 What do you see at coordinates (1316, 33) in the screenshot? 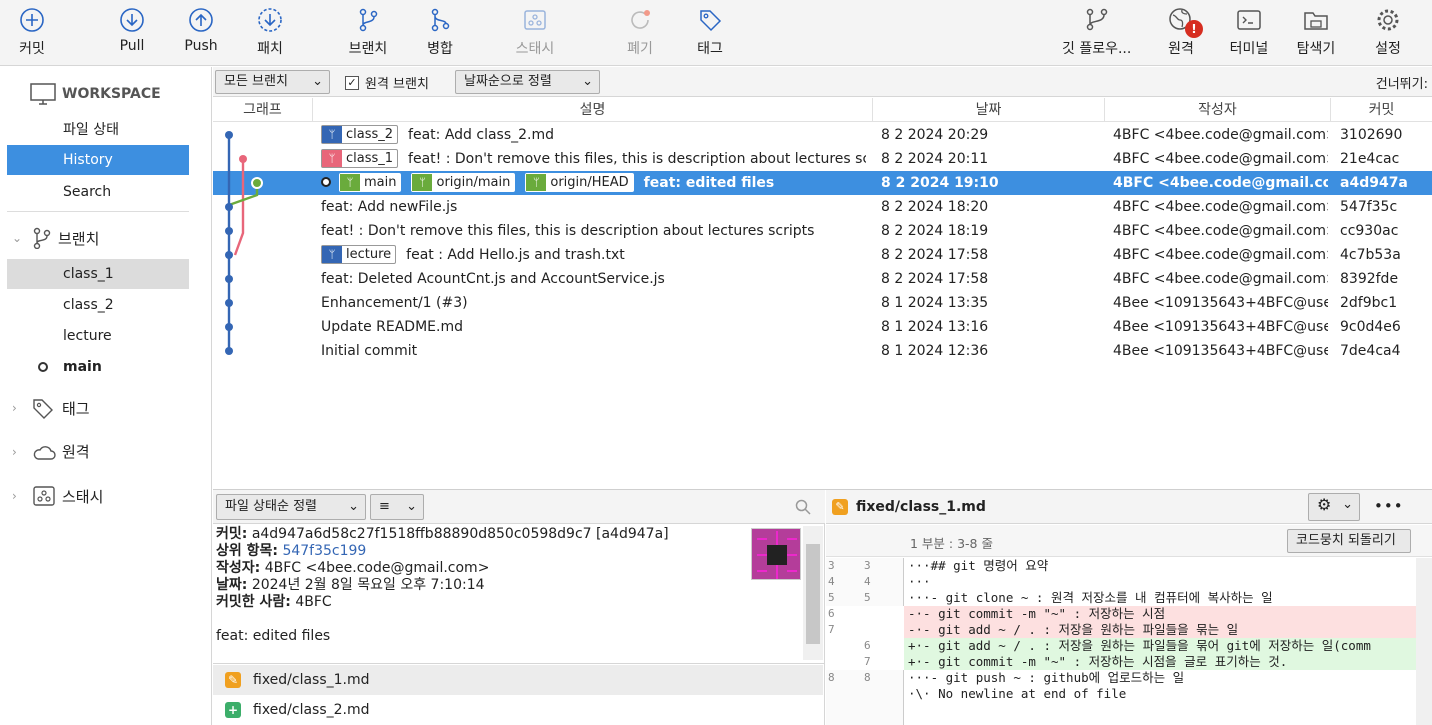
I see `explorer-button: 탐색기` at bounding box center [1316, 33].